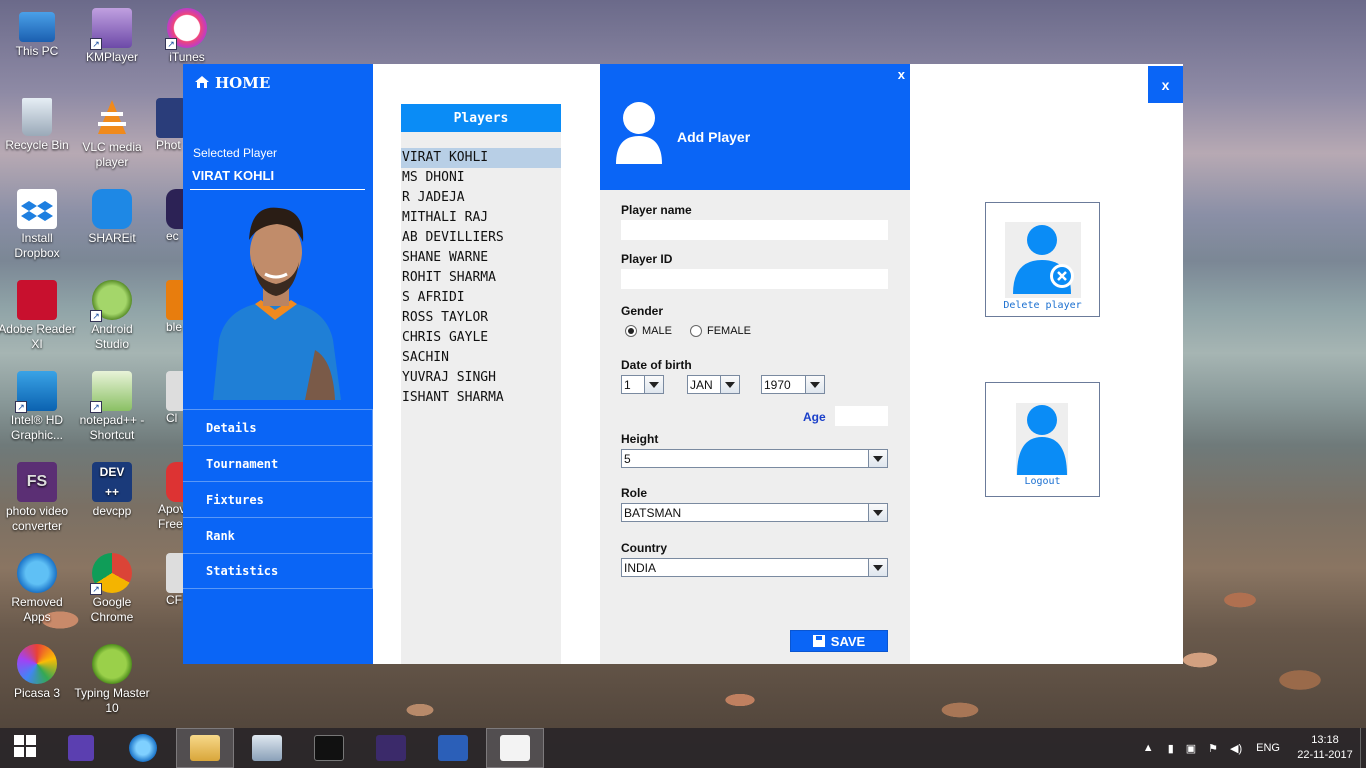 Image resolution: width=1366 pixels, height=768 pixels. What do you see at coordinates (481, 298) in the screenshot?
I see `player-item: S AFRIDI` at bounding box center [481, 298].